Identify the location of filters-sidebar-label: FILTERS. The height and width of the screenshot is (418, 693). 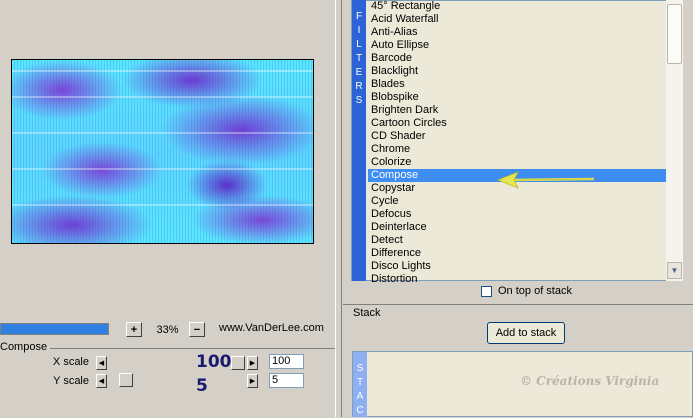
(359, 59).